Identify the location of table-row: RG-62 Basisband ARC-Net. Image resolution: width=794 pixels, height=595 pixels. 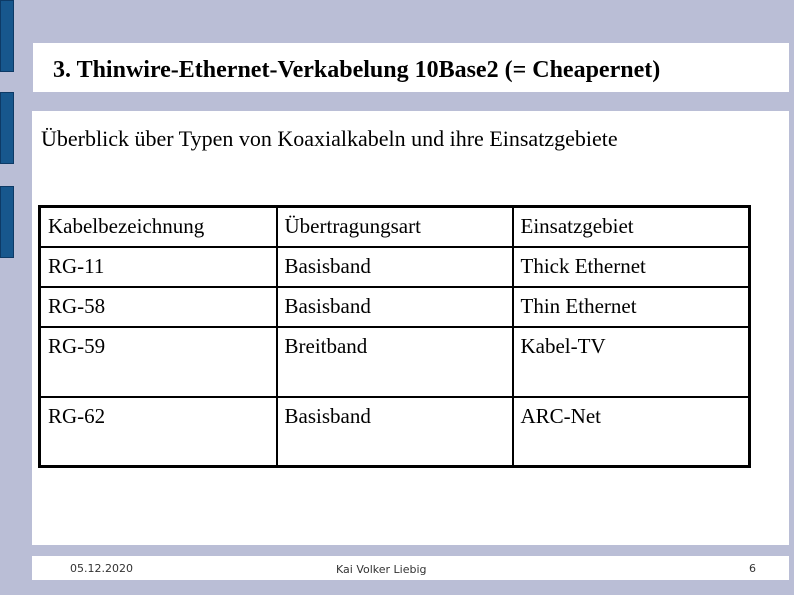
(394, 431).